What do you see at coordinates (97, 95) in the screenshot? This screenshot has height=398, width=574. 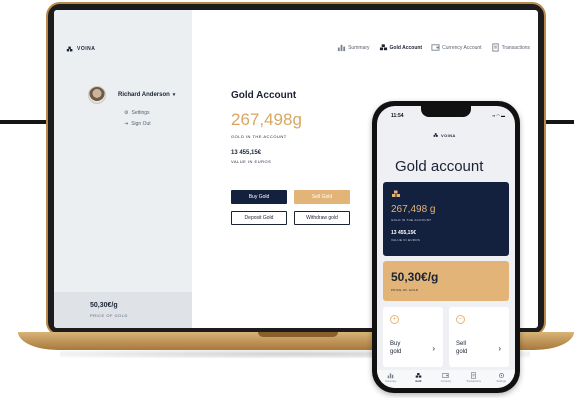 I see `avatar` at bounding box center [97, 95].